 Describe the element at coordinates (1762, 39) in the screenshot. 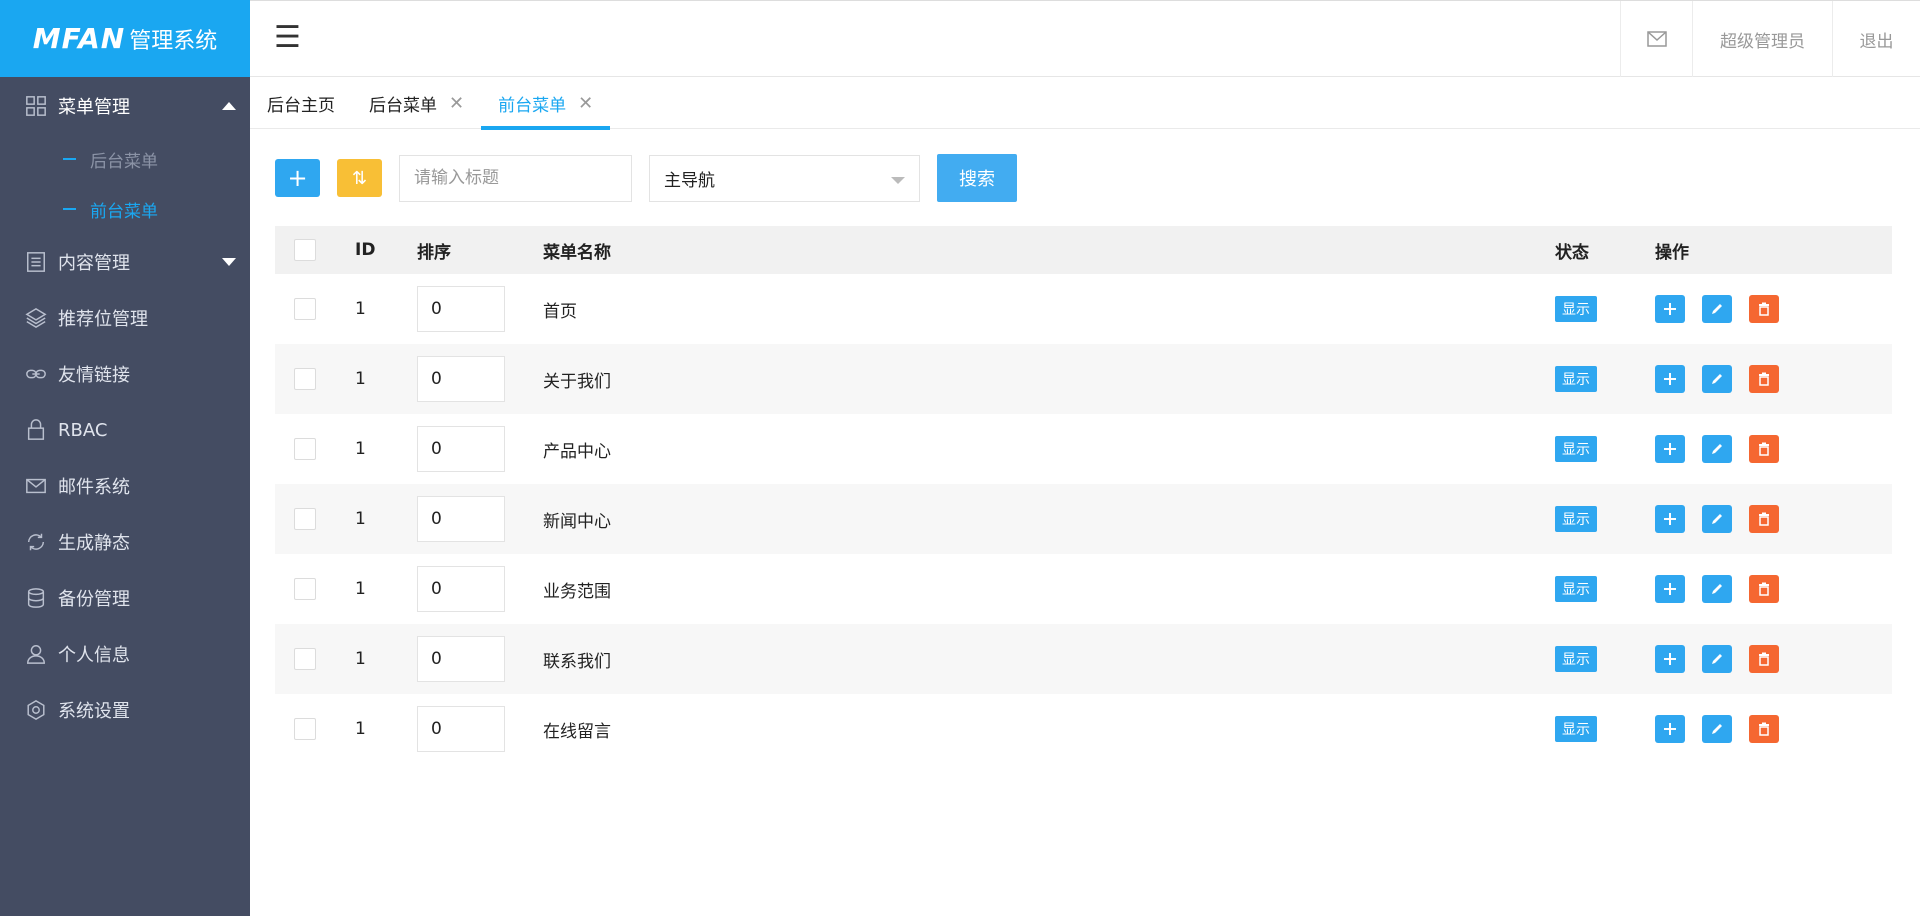

I see `admin-user-menu: 超级管理员` at that location.